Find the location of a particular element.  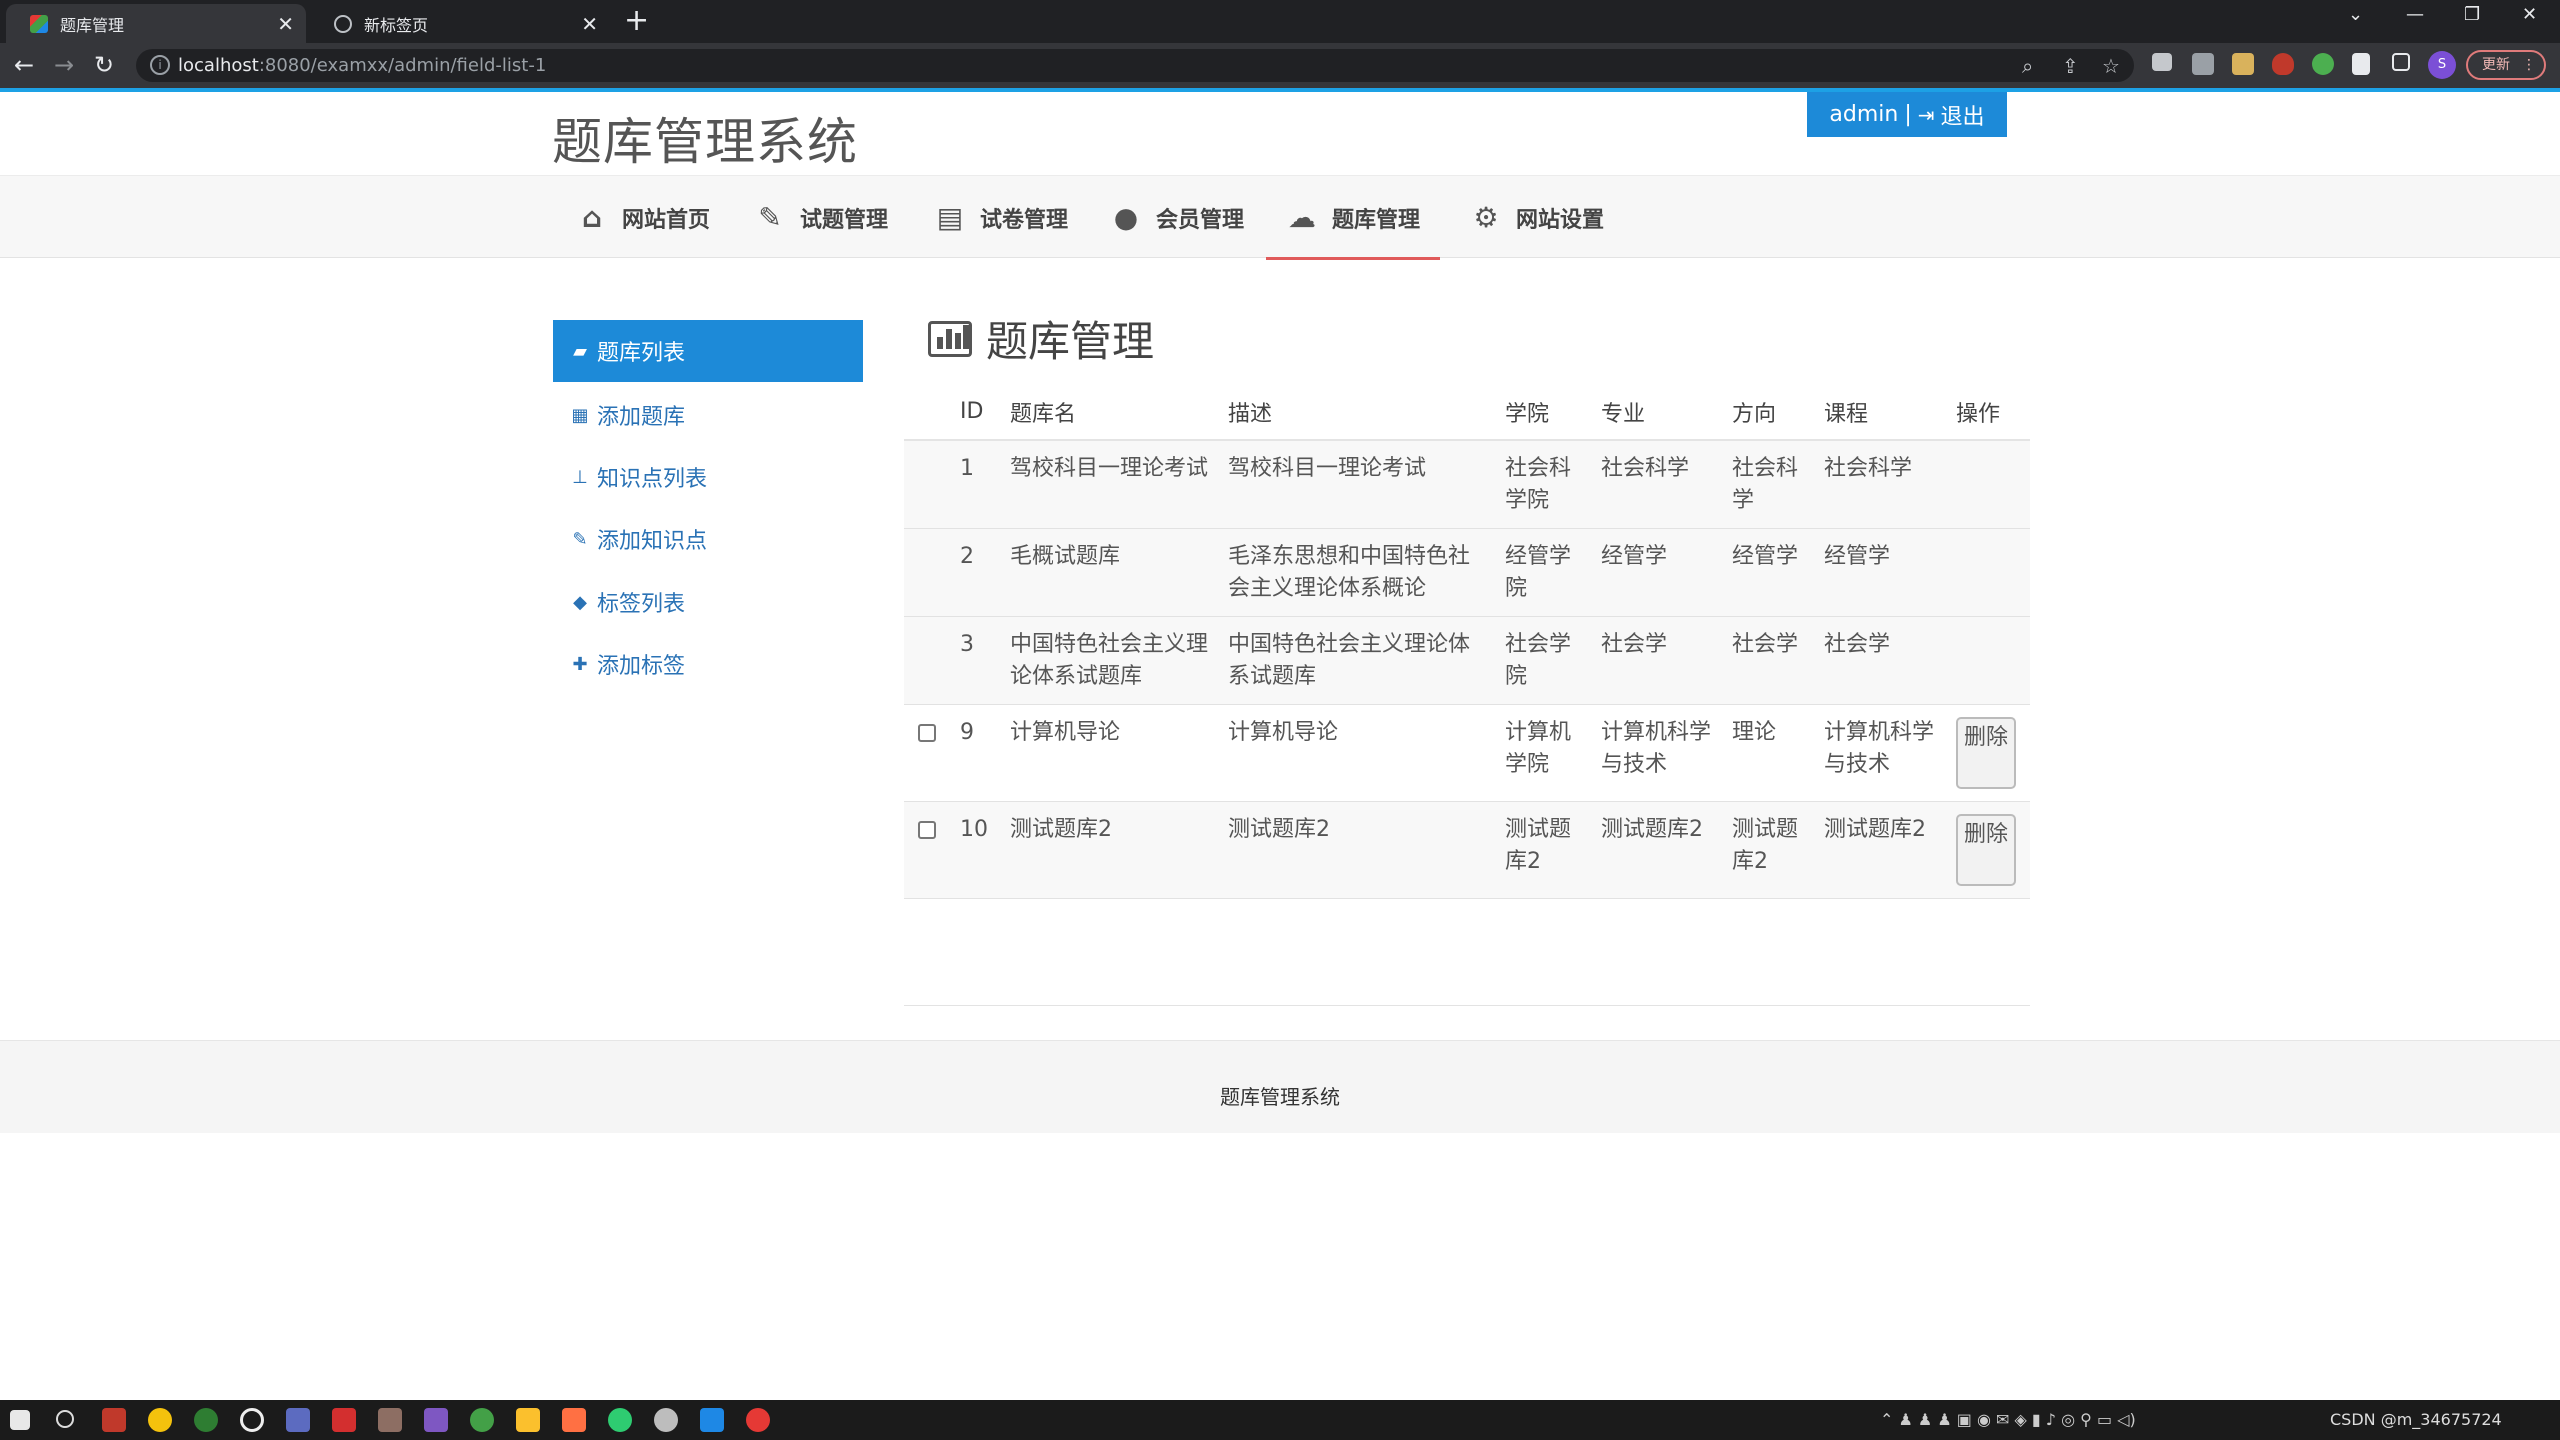

tray-text: CSDN @m_34675724 is located at coordinates (2416, 1419).